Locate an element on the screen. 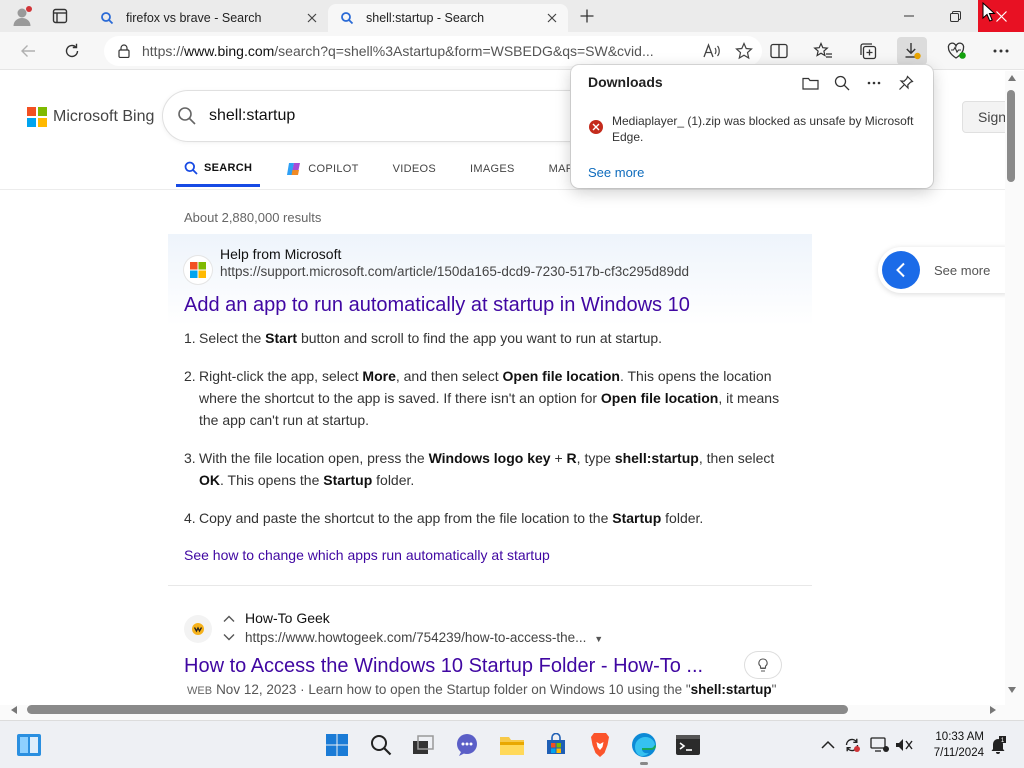 This screenshot has width=1024, height=768. read-aloud-icon is located at coordinates (712, 51).